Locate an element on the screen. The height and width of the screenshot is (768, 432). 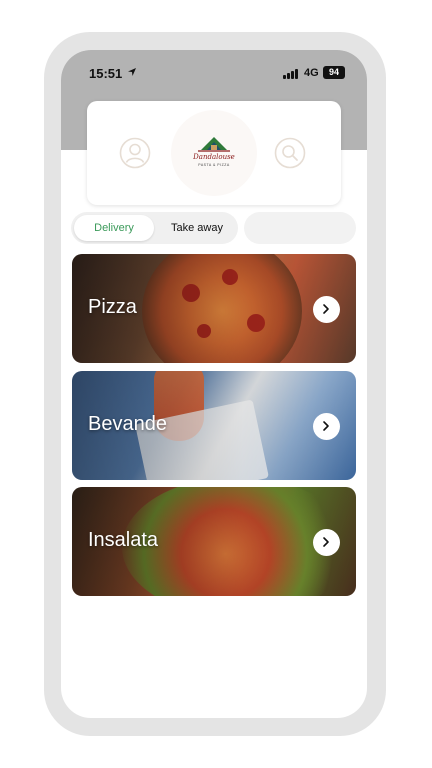
restaurant-logo: Dandalouse PASTA & PIZZA is located at coordinates (214, 153).